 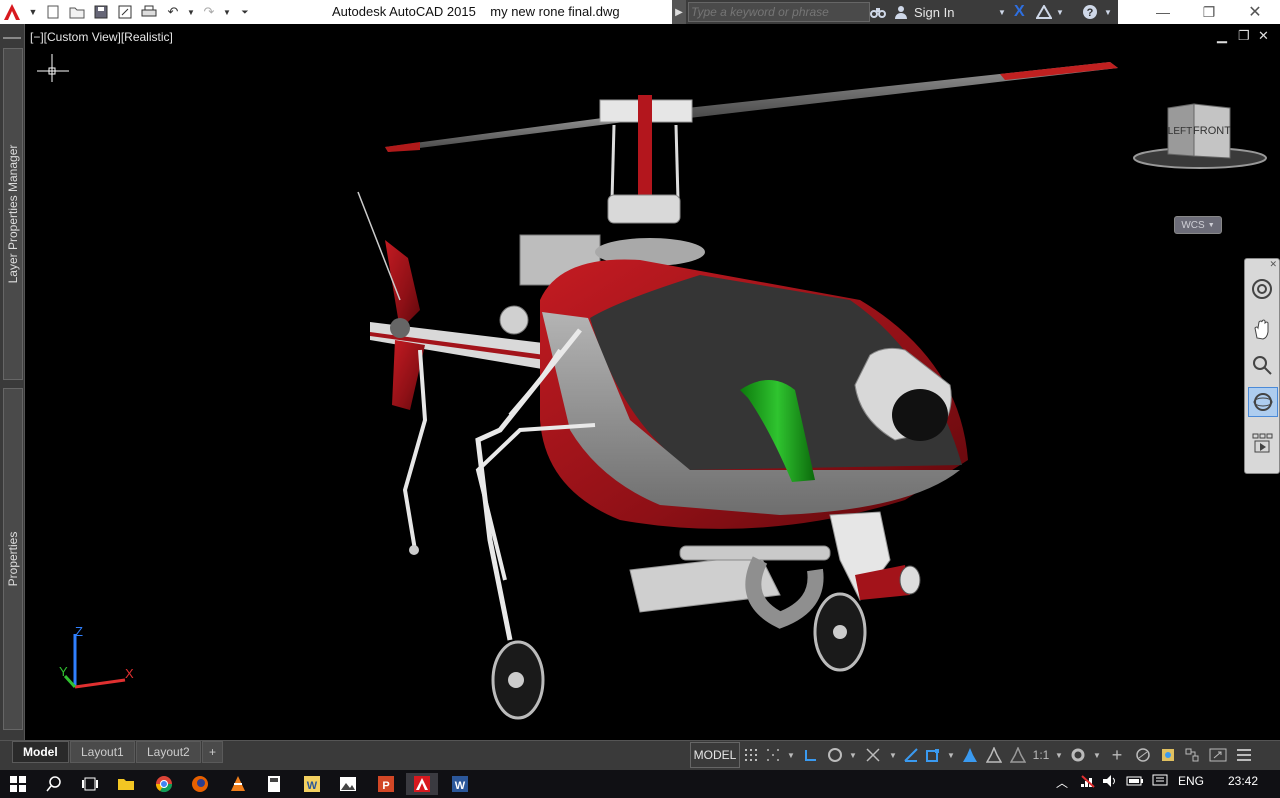 I want to click on autodesk-360-icon, so click(x=1044, y=12).